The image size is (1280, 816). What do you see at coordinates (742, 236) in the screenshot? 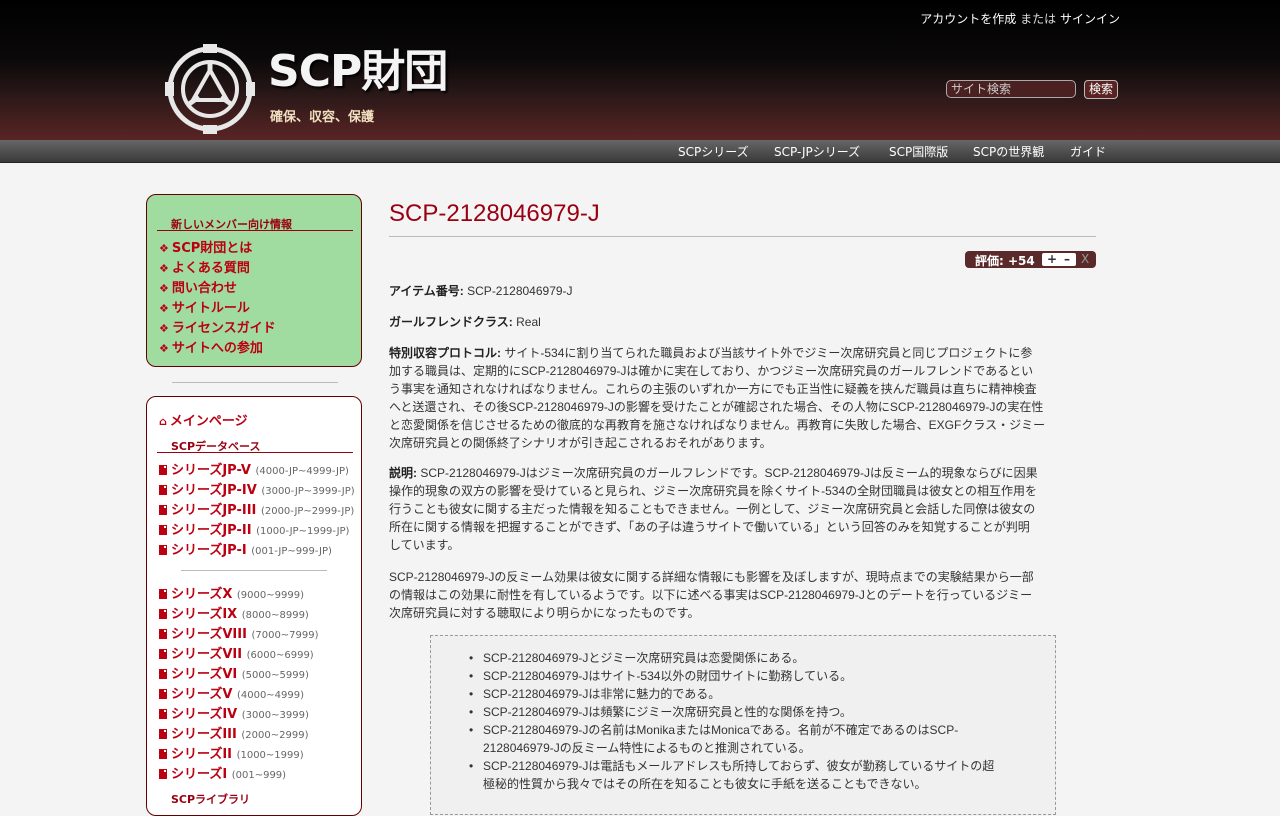
I see `title-rule` at bounding box center [742, 236].